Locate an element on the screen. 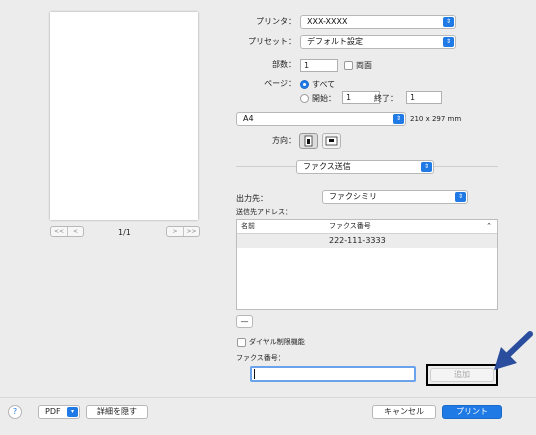 This screenshot has width=536, height=435. fax-number-label: ファクス番号： is located at coordinates (260, 358).